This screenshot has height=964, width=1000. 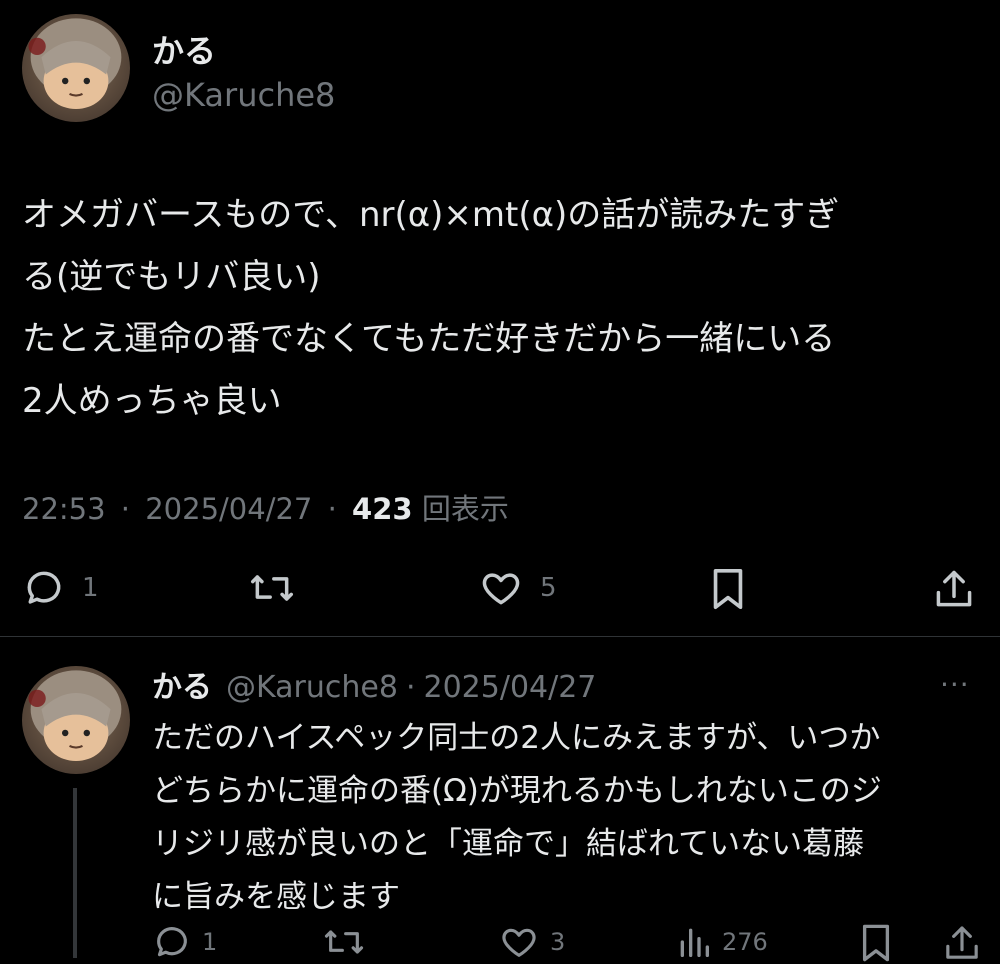 What do you see at coordinates (276, 897) in the screenshot?
I see `reply-text-line: に旨みを感じます` at bounding box center [276, 897].